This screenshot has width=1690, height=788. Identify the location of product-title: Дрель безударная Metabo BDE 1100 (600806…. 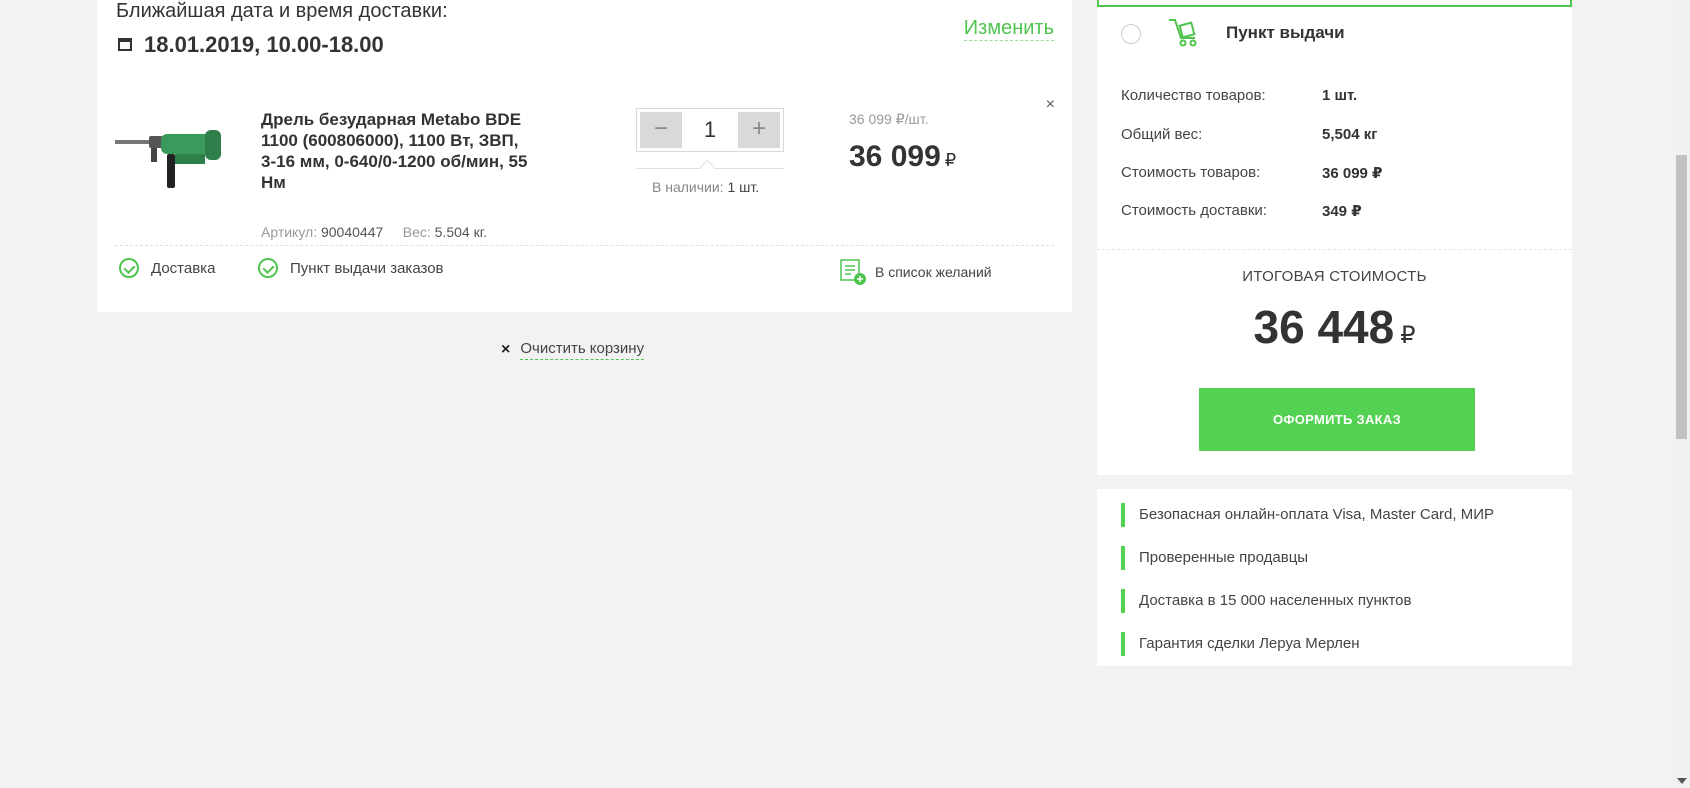
(396, 151).